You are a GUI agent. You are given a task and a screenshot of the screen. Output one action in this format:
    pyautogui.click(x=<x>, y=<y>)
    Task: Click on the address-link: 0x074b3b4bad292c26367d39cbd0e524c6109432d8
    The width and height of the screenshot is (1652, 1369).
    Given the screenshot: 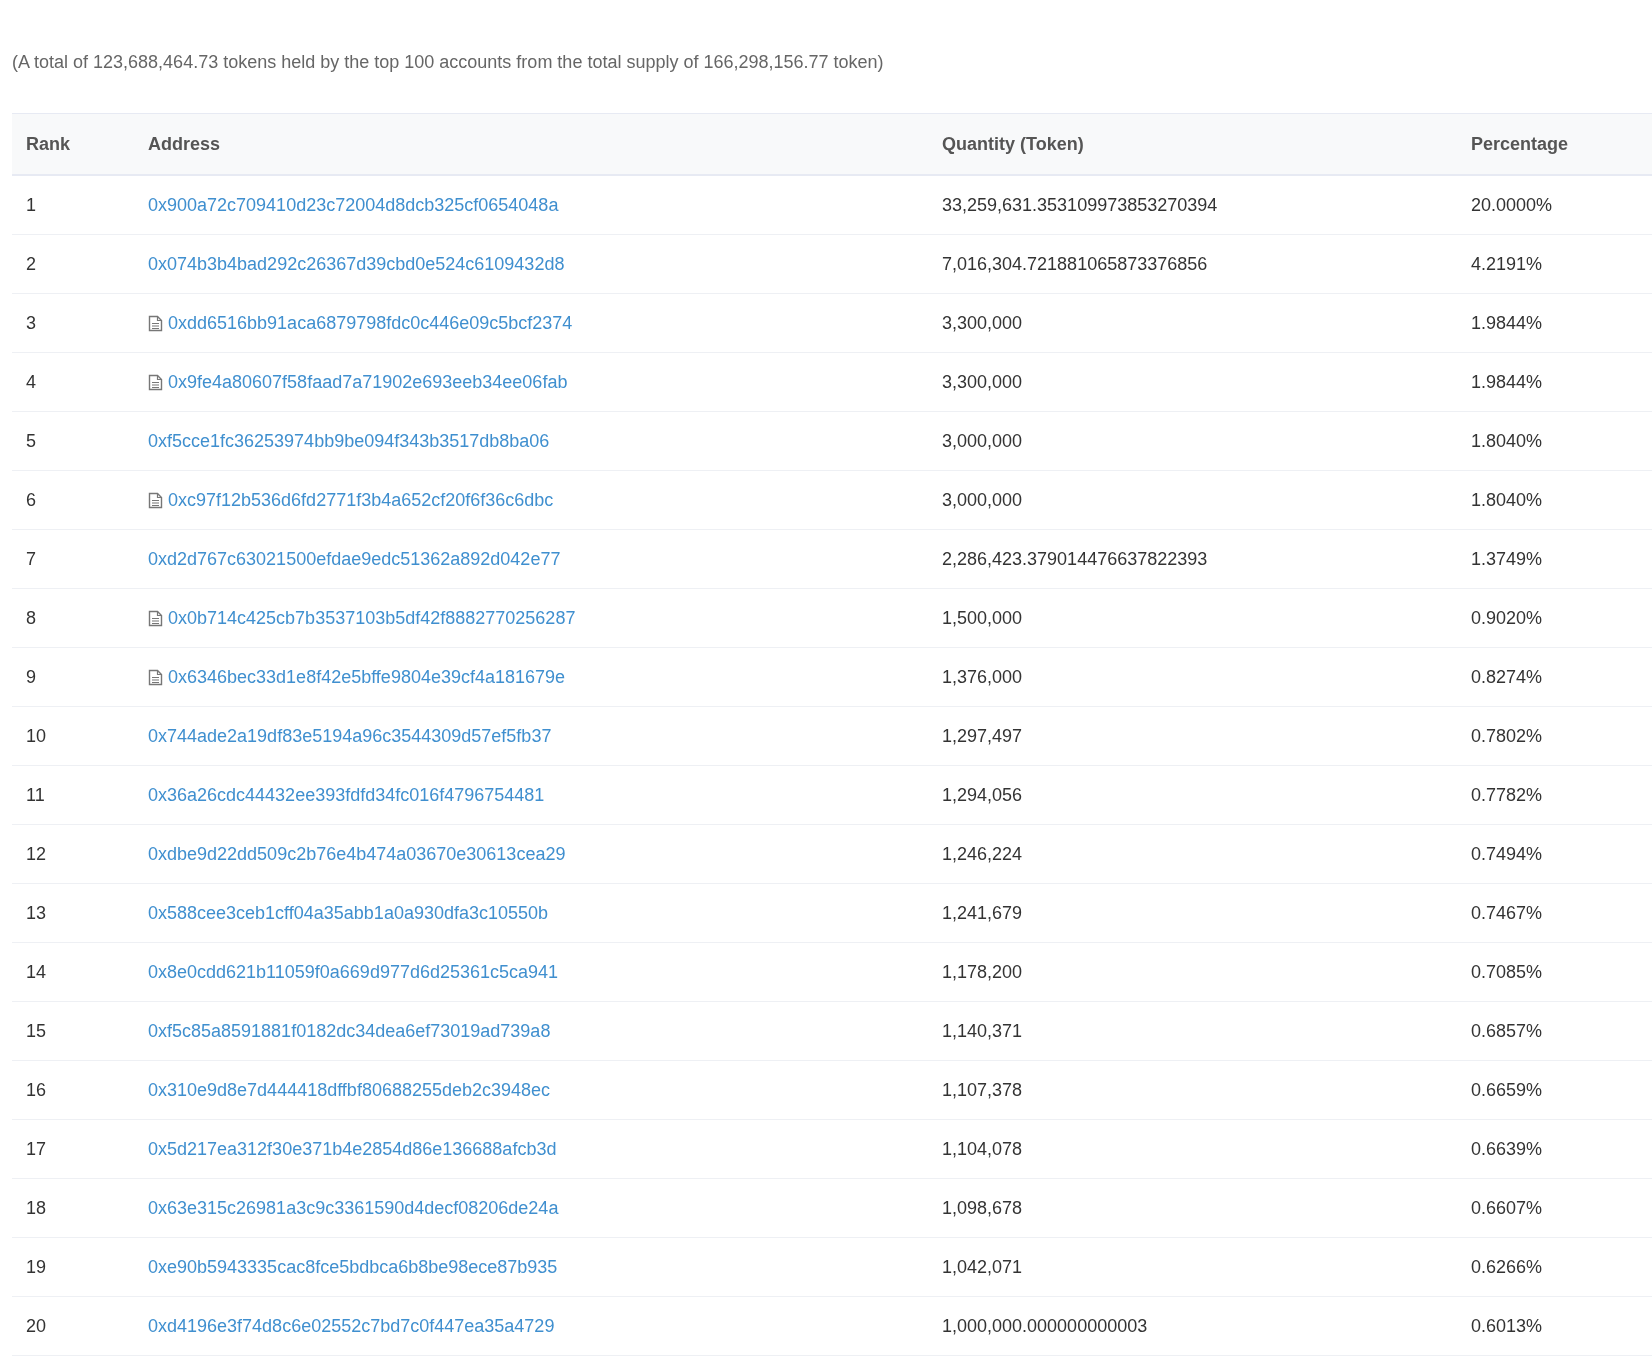 What is the action you would take?
    pyautogui.click(x=356, y=264)
    